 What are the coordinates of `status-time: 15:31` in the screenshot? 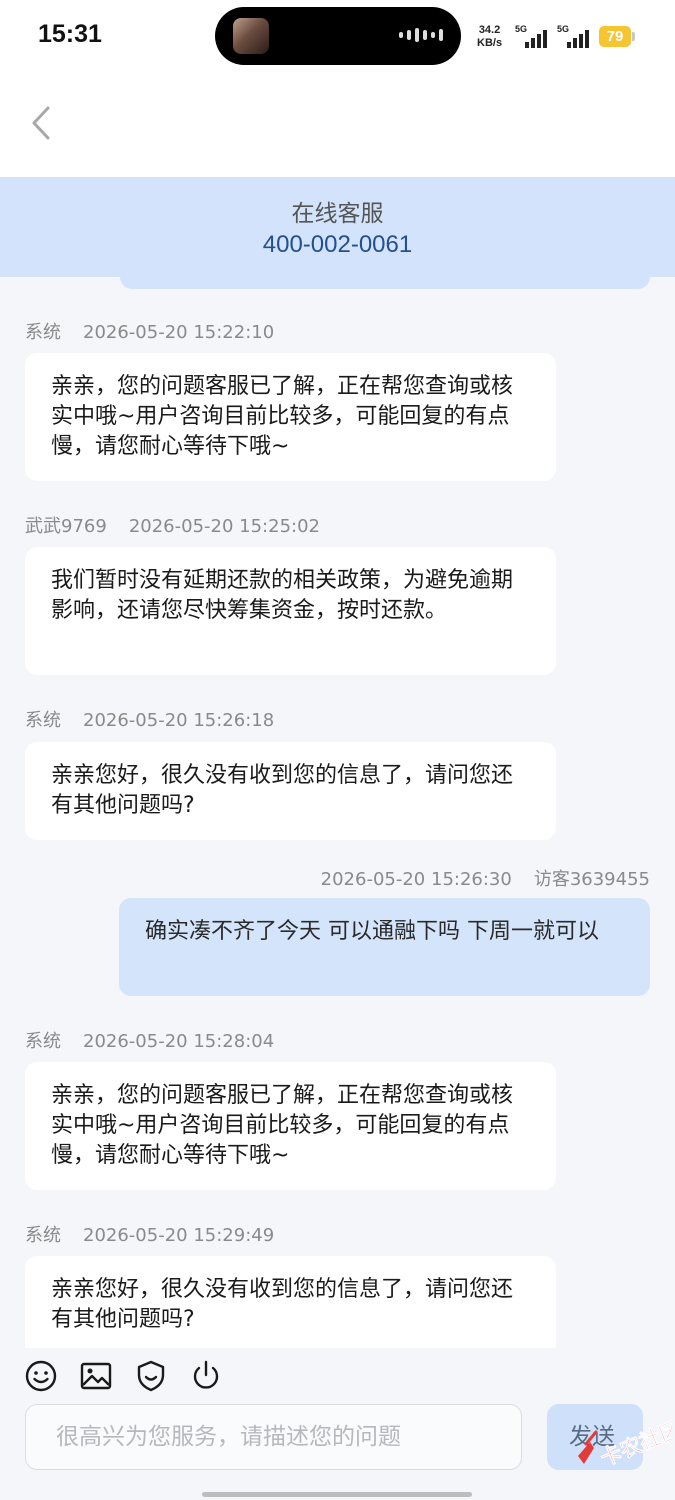 It's located at (70, 34).